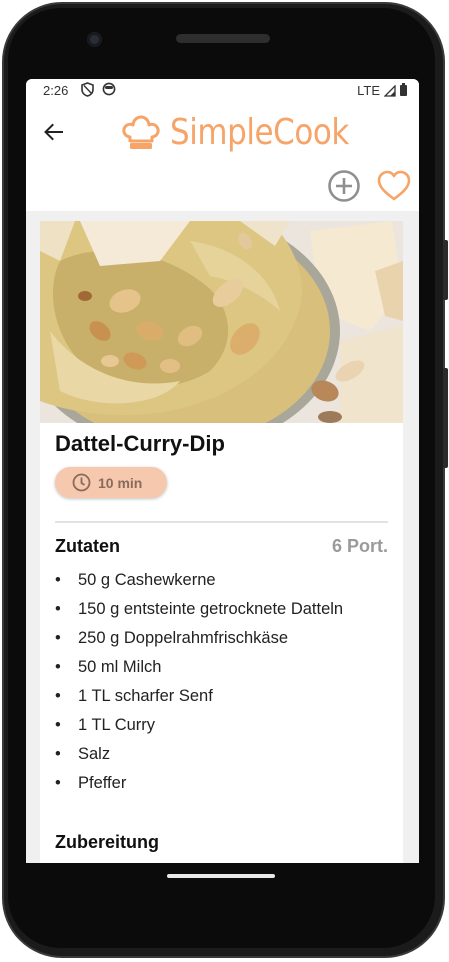  Describe the element at coordinates (222, 91) in the screenshot. I see `status-bar: 2:26 LTE` at that location.